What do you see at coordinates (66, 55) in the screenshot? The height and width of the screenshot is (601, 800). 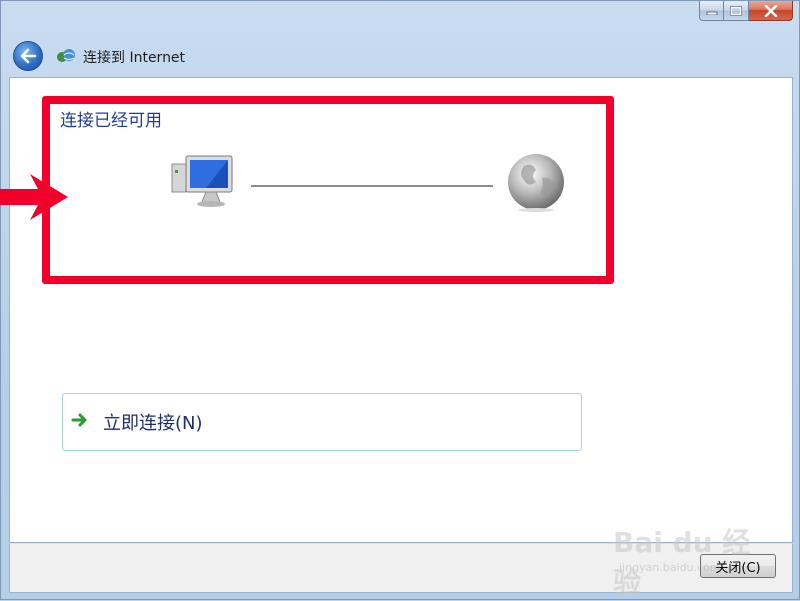 I see `network-globe-icon` at bounding box center [66, 55].